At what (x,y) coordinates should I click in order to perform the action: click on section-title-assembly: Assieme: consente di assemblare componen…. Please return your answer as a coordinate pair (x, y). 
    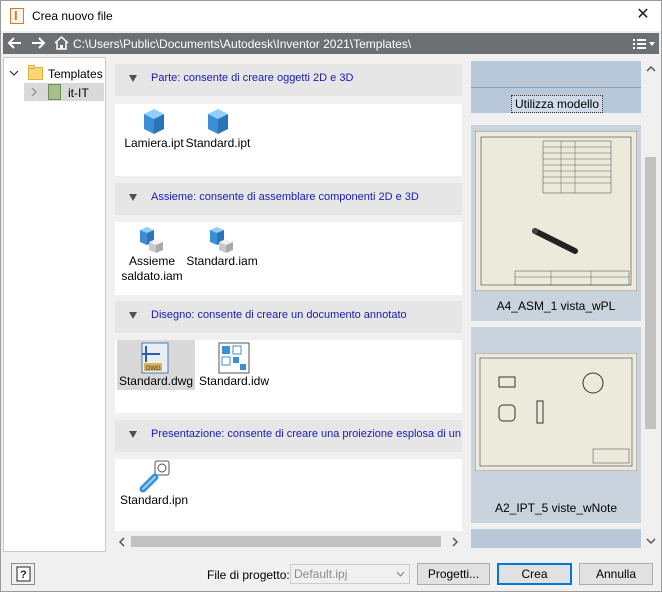
    Looking at the image, I should click on (285, 197).